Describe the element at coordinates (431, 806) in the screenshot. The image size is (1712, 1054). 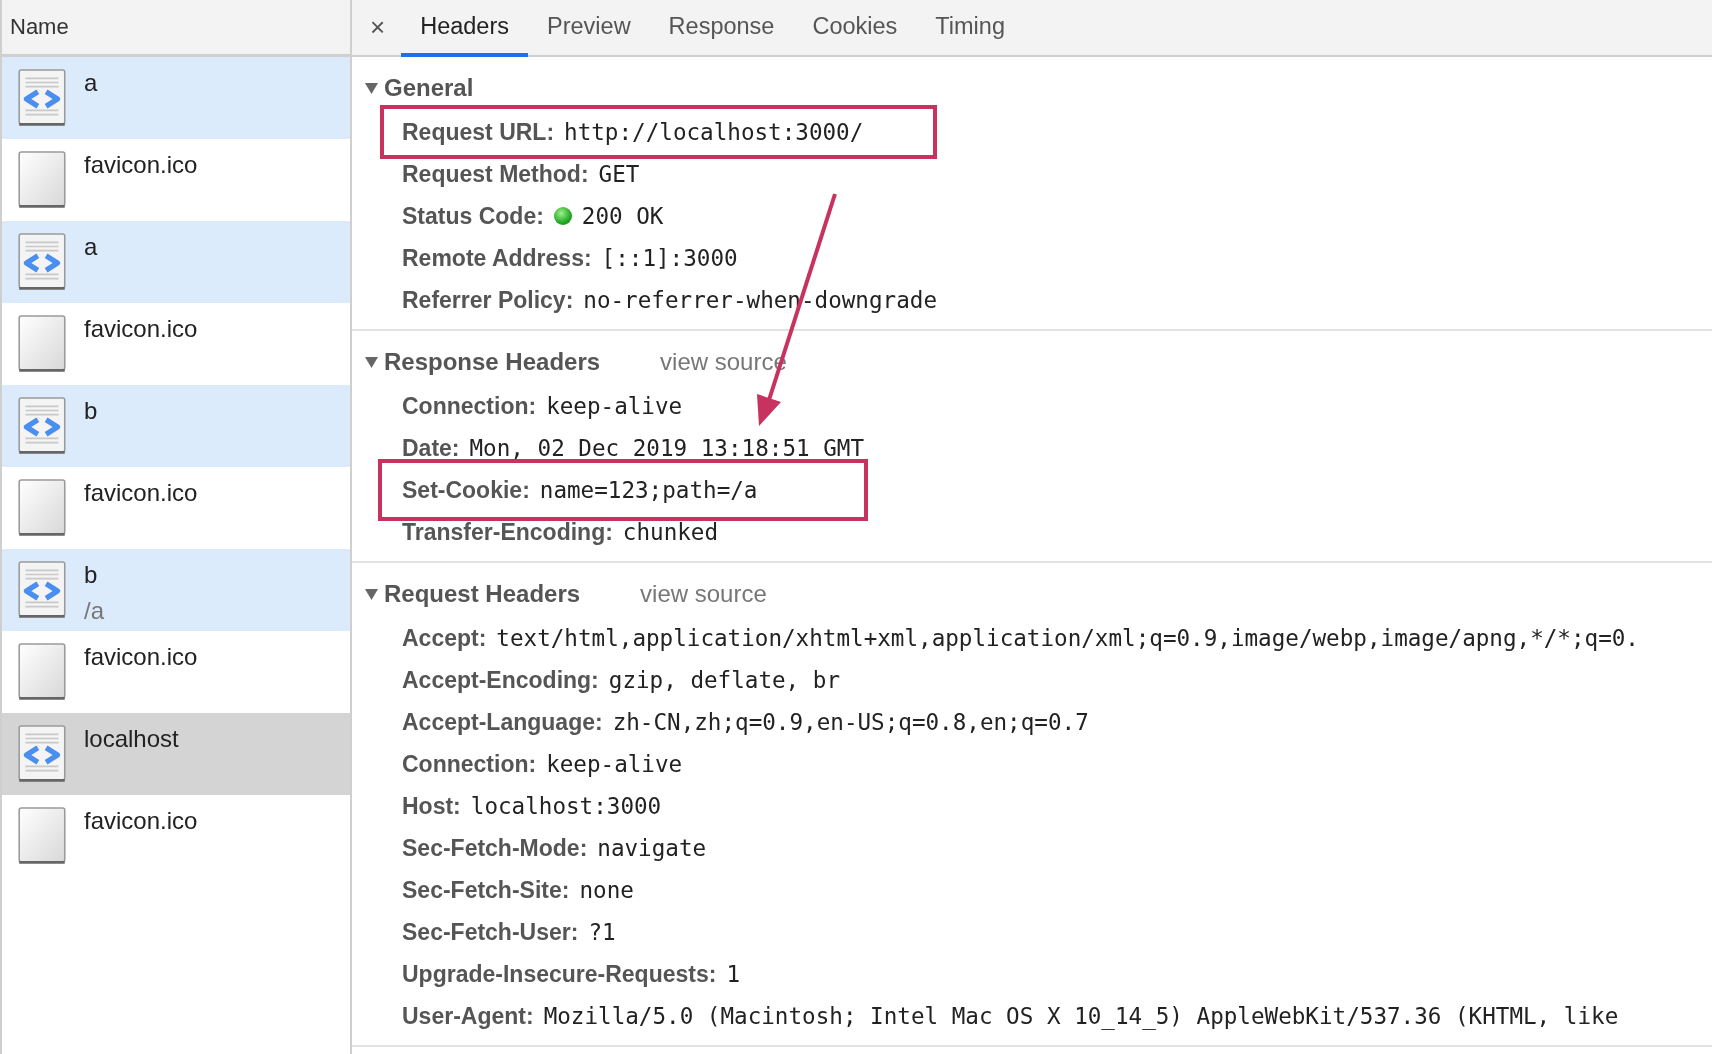
I see `header-name: Host:` at that location.